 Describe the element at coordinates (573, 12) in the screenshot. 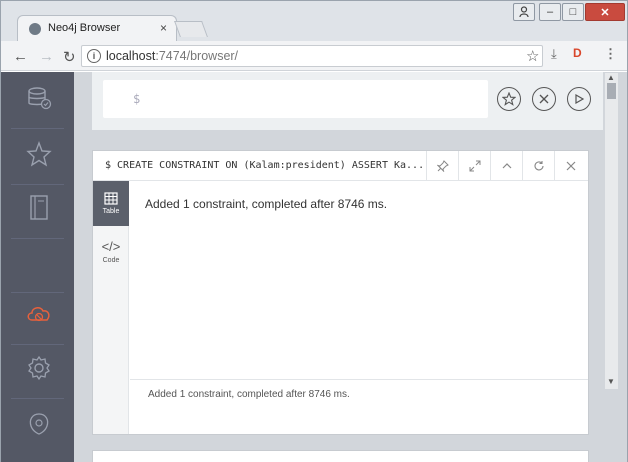

I see `maximize-button: □` at that location.